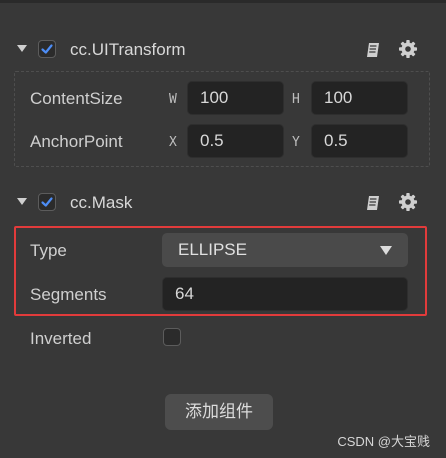 This screenshot has height=458, width=446. What do you see at coordinates (101, 202) in the screenshot?
I see `mask-title: cc.Mask` at bounding box center [101, 202].